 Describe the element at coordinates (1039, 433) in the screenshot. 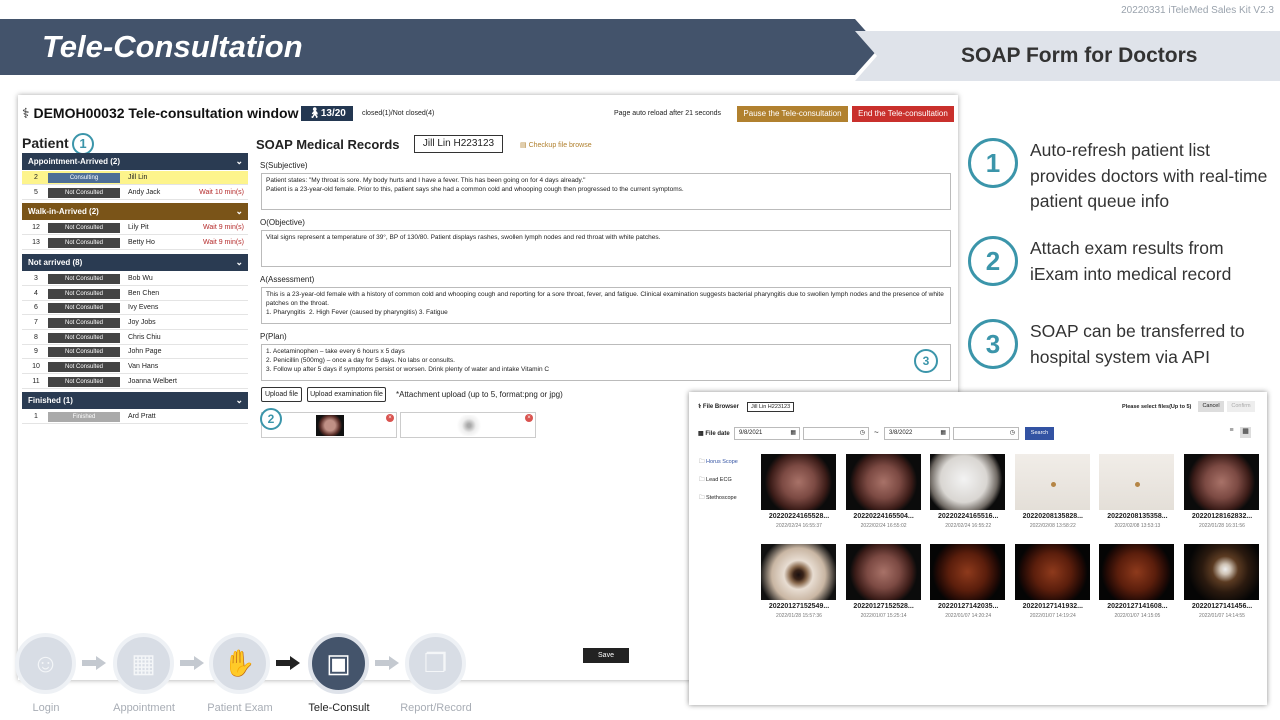

I see `search-button: Search` at that location.